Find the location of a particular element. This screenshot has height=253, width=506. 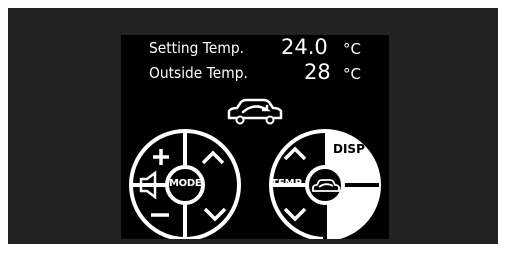

seek-up-button is located at coordinates (212, 157).